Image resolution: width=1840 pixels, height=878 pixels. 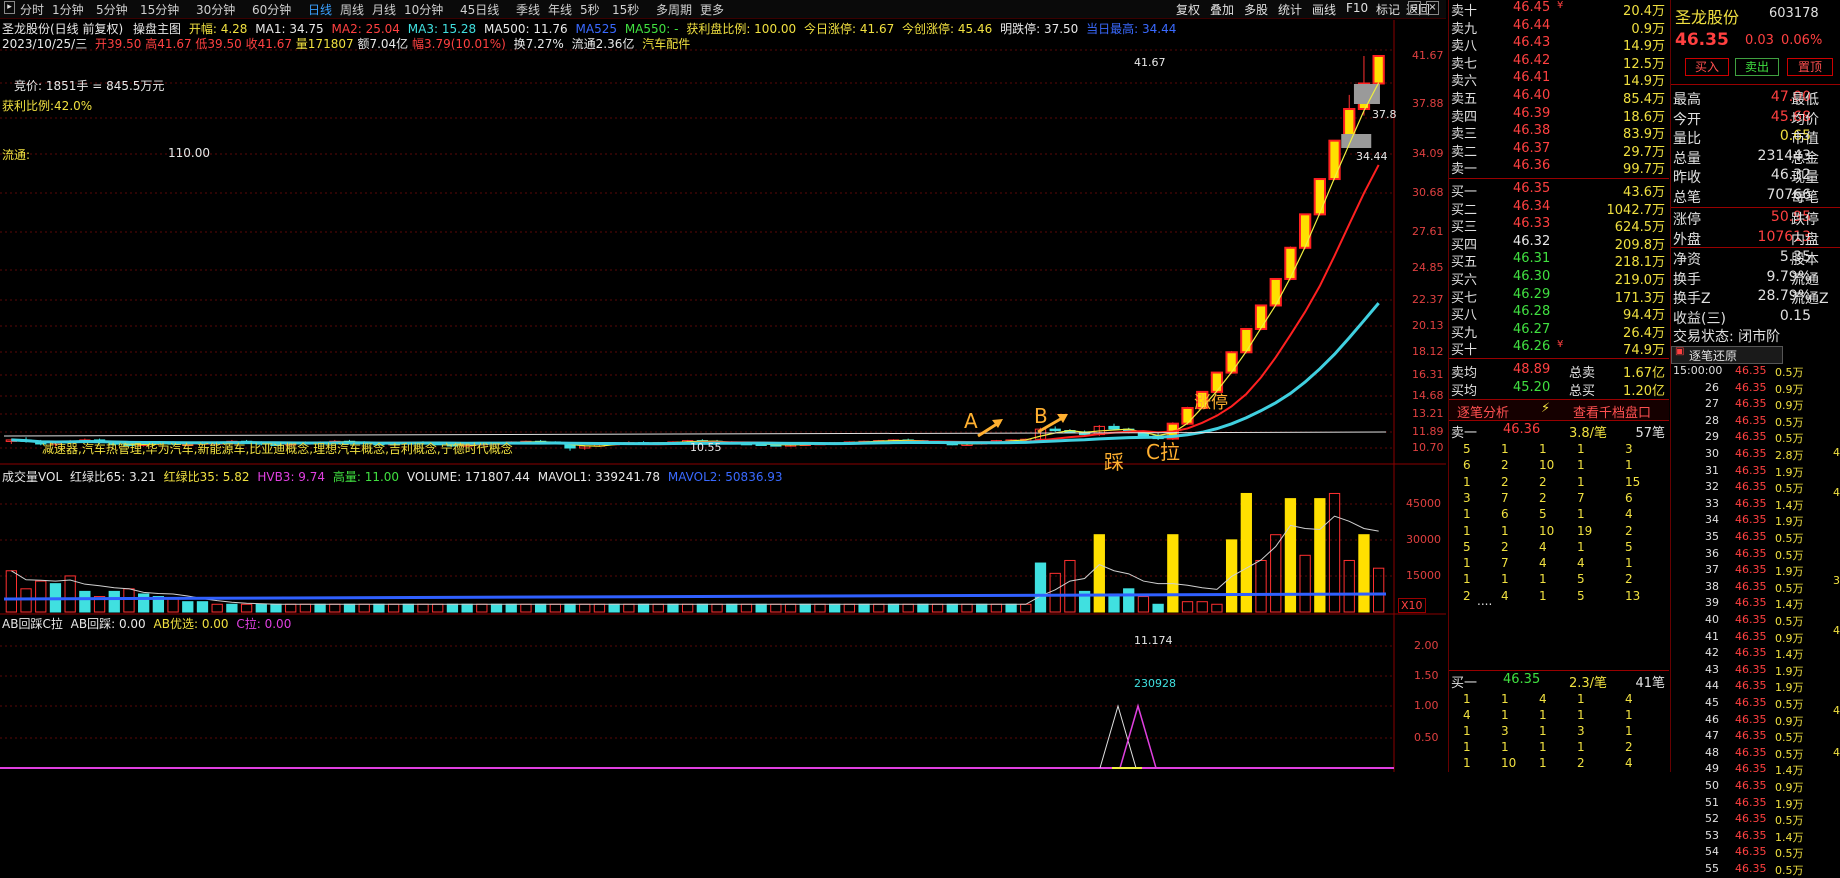 I want to click on ask-row: 卖七 46.42 12.5万, so click(x=1559, y=62).